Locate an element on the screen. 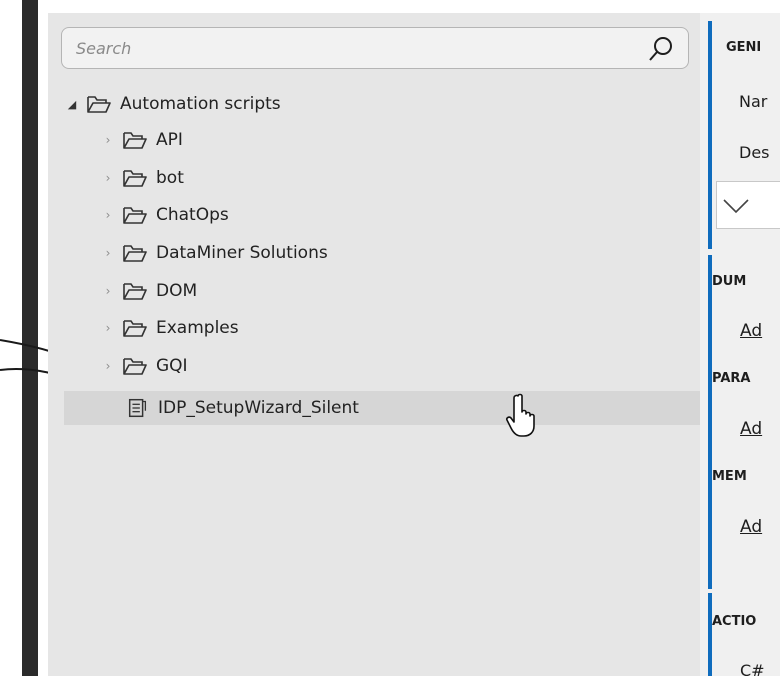 The image size is (780, 676). tree-node-label: ChatOps is located at coordinates (192, 215).